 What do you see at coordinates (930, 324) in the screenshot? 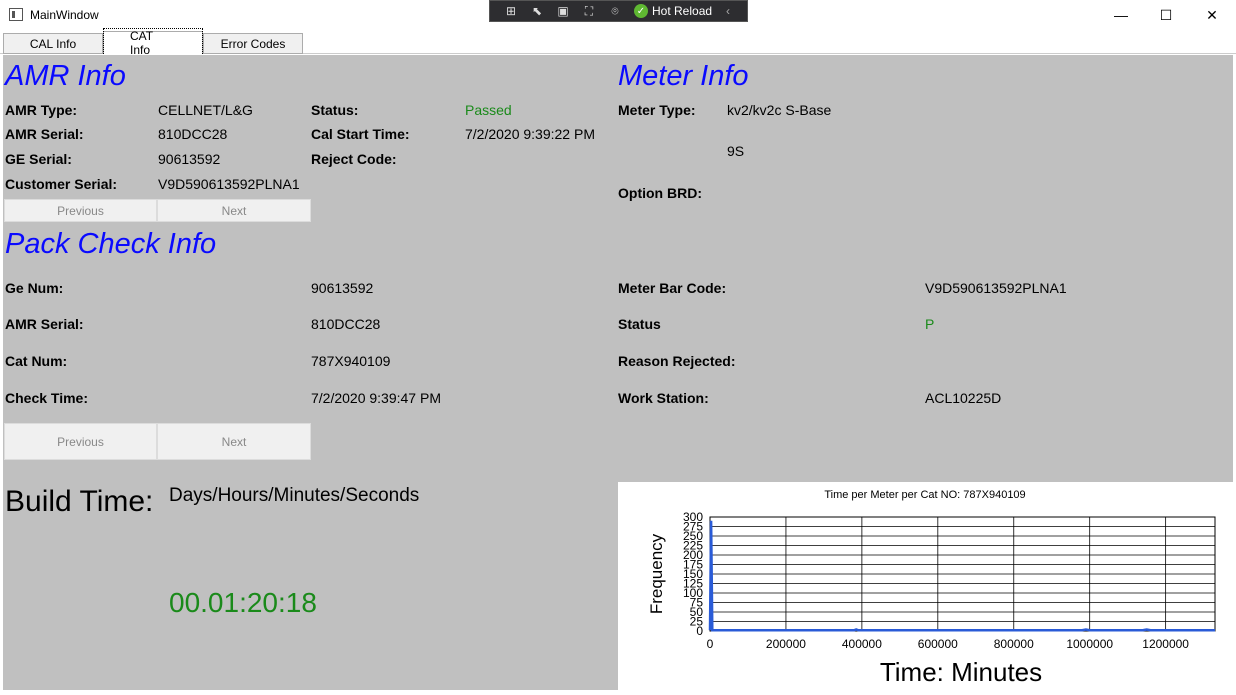
I see `pack-status-value: P` at bounding box center [930, 324].